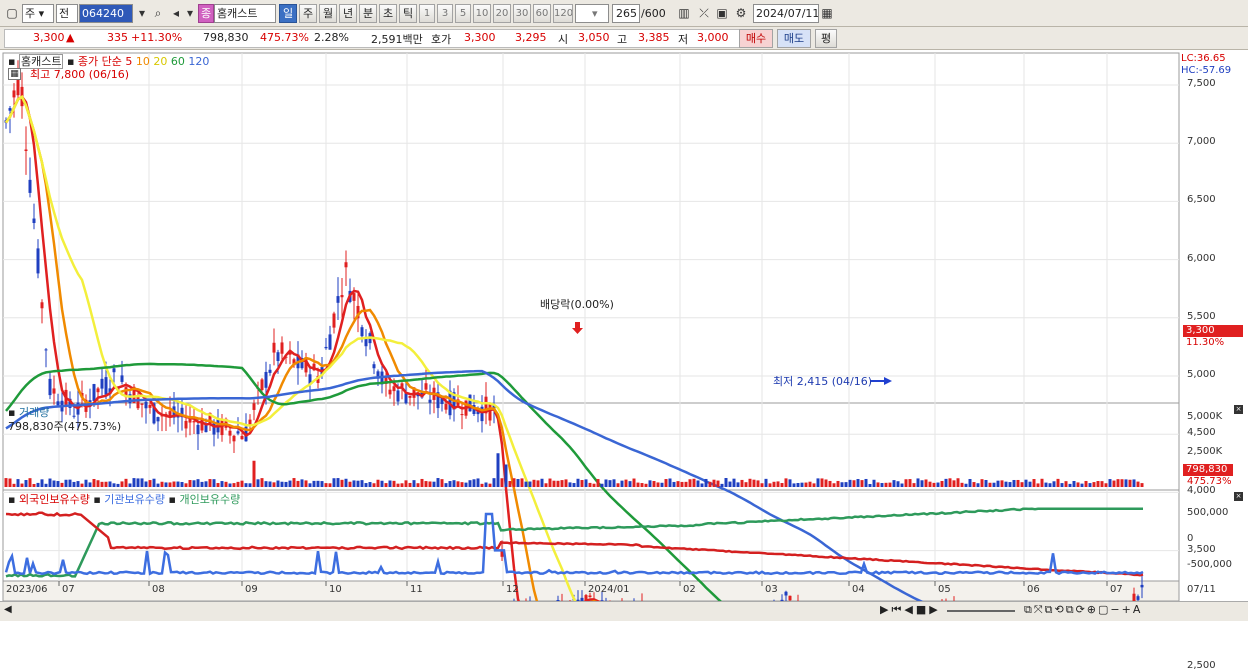 The height and width of the screenshot is (671, 1248). I want to click on gear-icon: ⚙, so click(741, 13).